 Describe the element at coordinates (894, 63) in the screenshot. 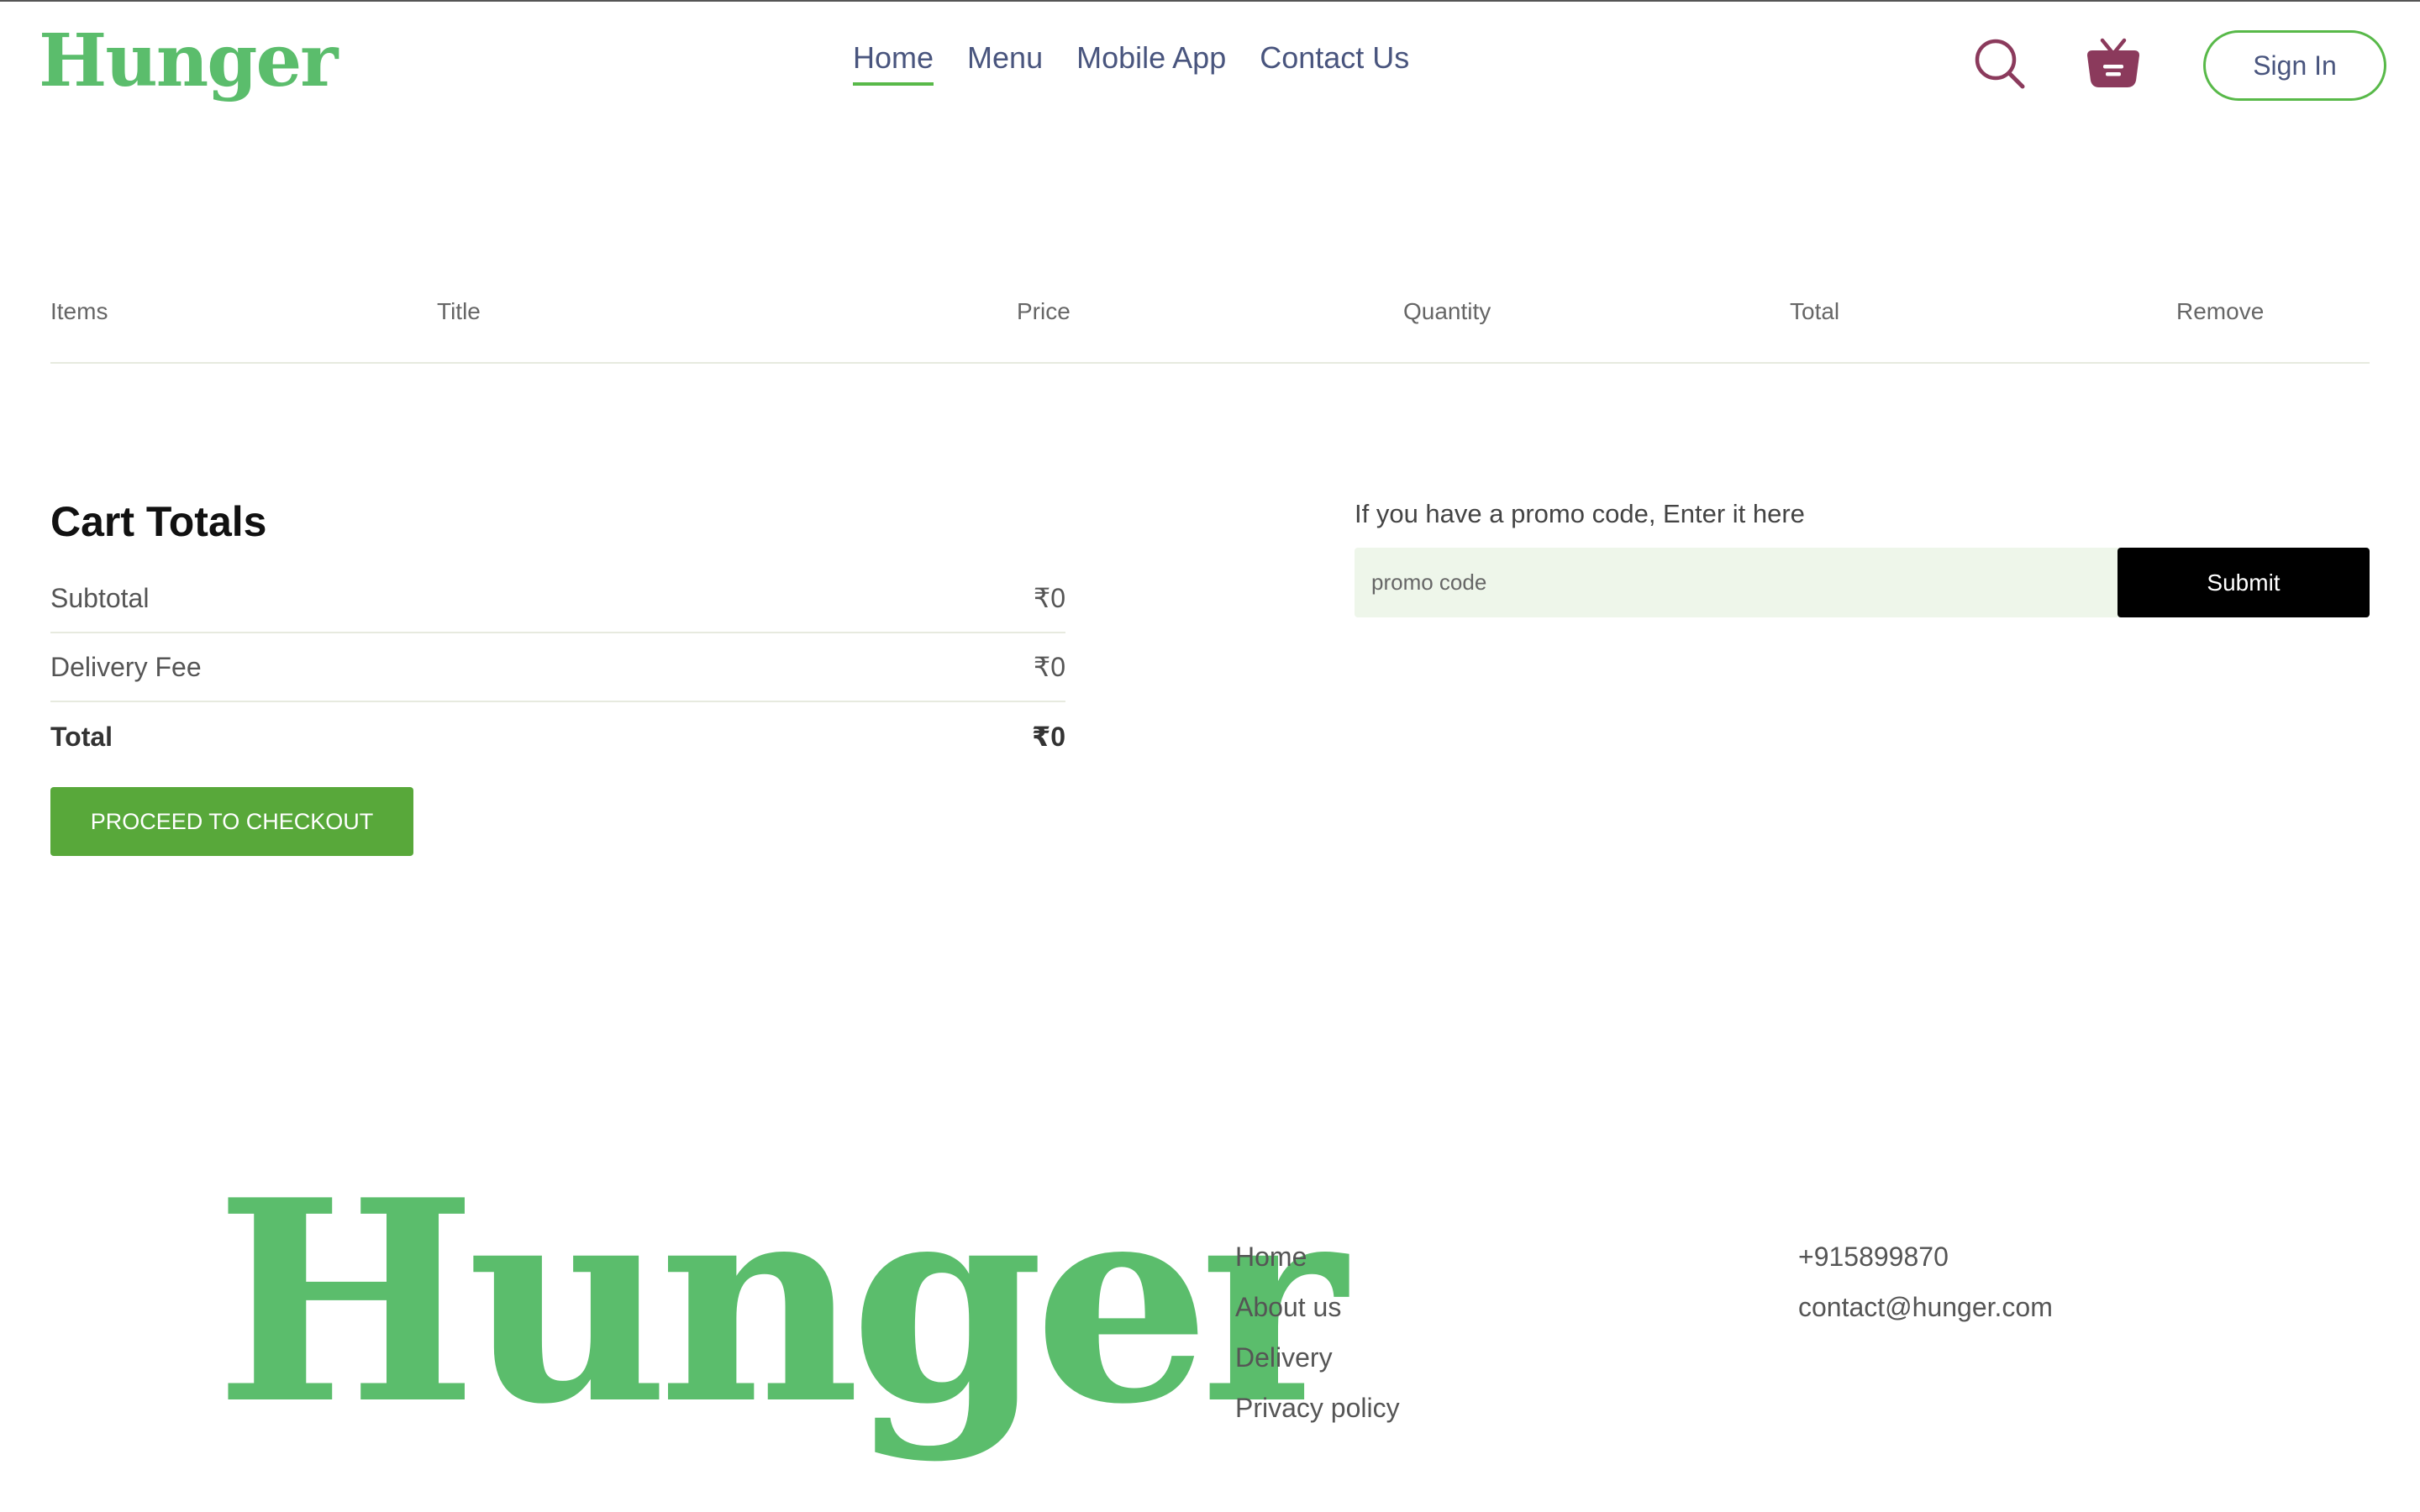

I see `nav-item-home: Home` at that location.